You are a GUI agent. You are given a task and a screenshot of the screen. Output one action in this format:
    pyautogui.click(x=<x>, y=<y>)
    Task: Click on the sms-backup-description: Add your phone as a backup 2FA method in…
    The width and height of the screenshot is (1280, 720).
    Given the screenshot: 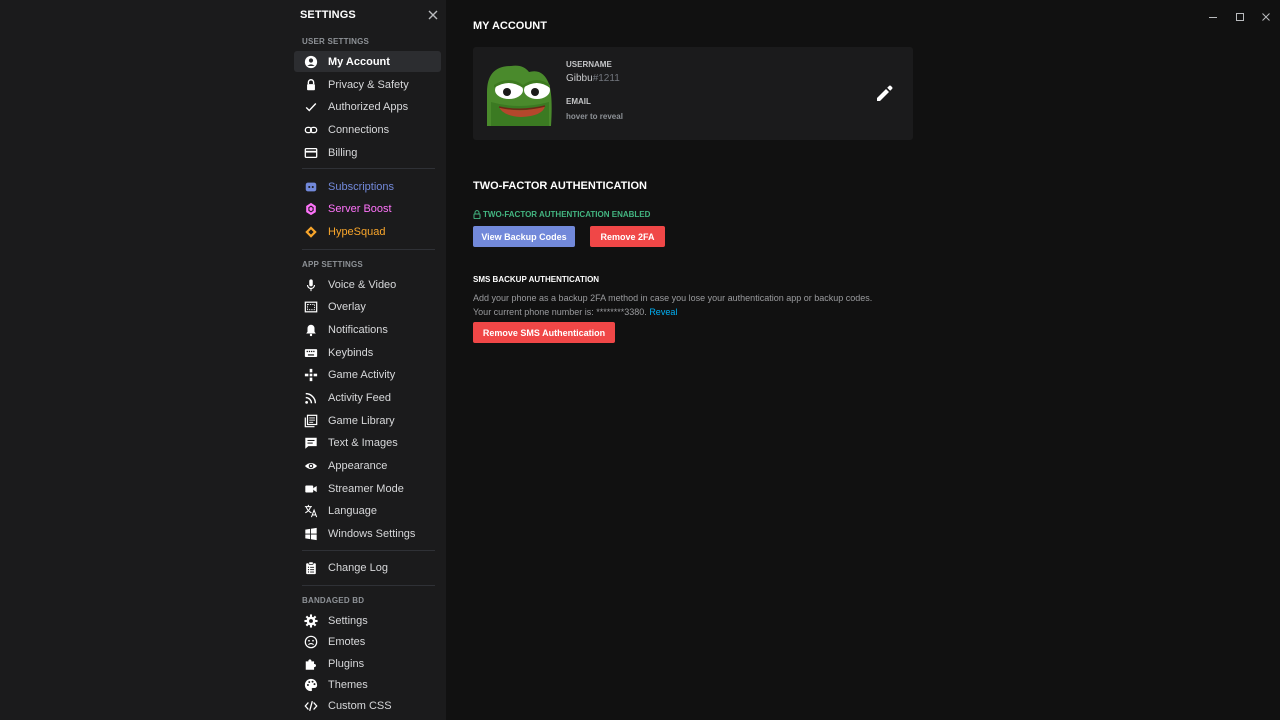 What is the action you would take?
    pyautogui.click(x=703, y=305)
    